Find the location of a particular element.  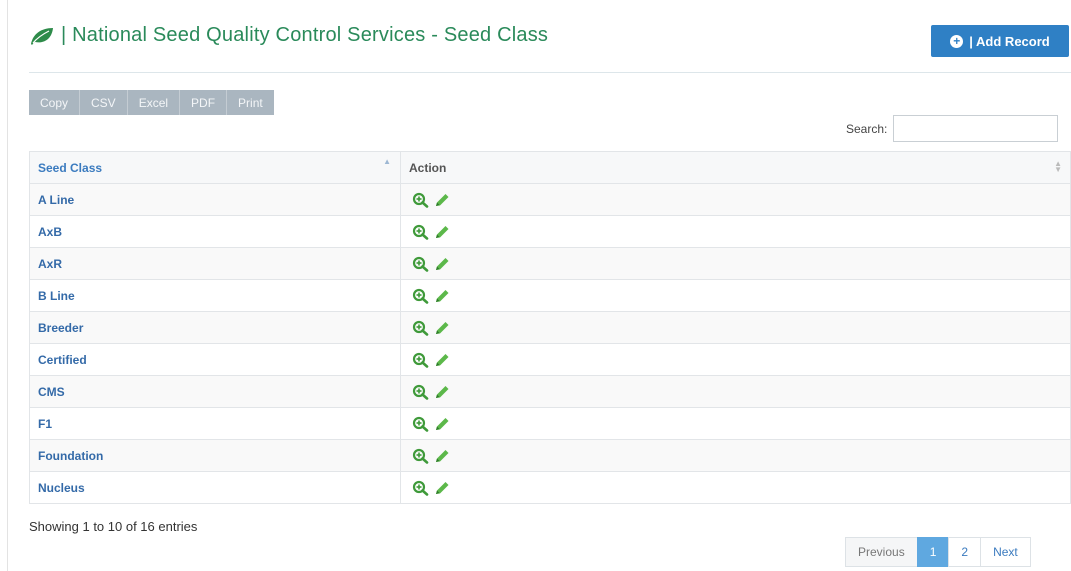

seed-class-cell: CMS is located at coordinates (215, 391).